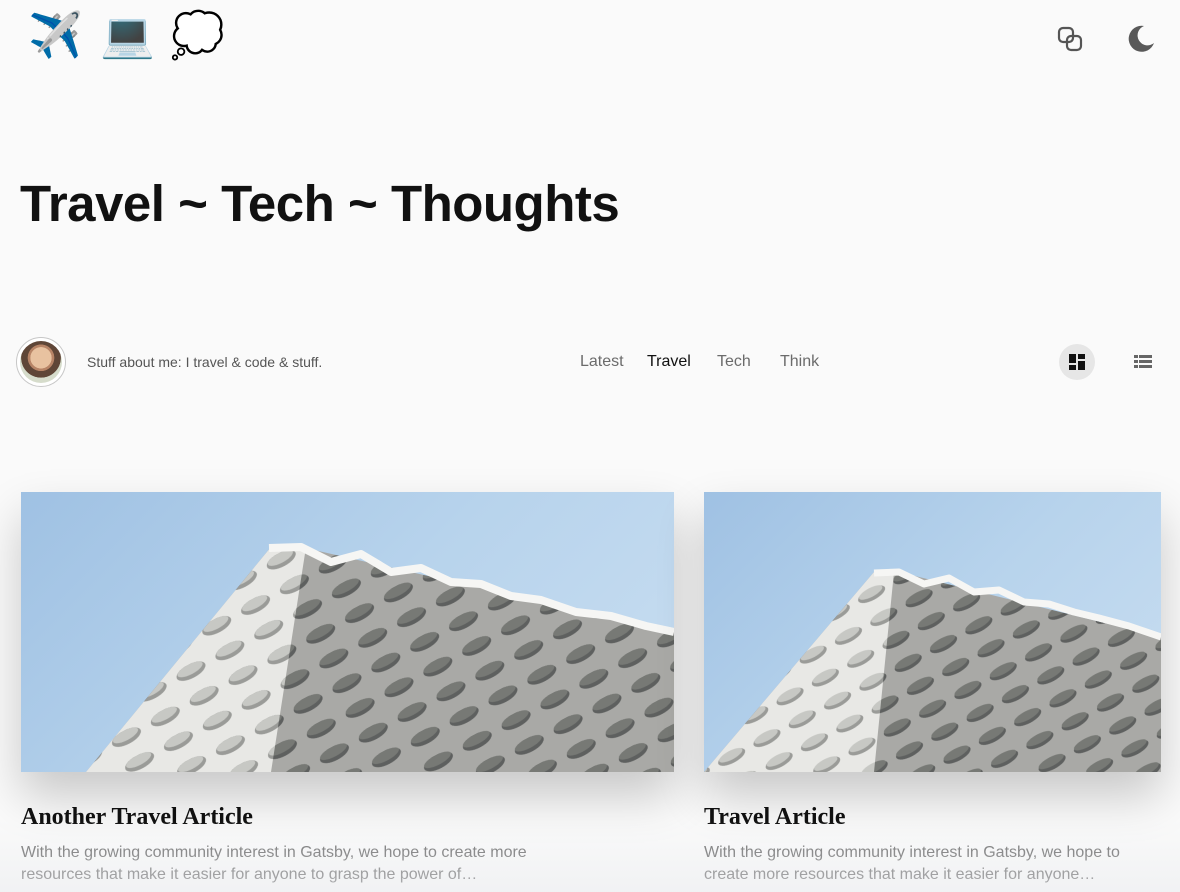 This screenshot has height=892, width=1180. What do you see at coordinates (347, 817) in the screenshot?
I see `article-title: Another Travel Article` at bounding box center [347, 817].